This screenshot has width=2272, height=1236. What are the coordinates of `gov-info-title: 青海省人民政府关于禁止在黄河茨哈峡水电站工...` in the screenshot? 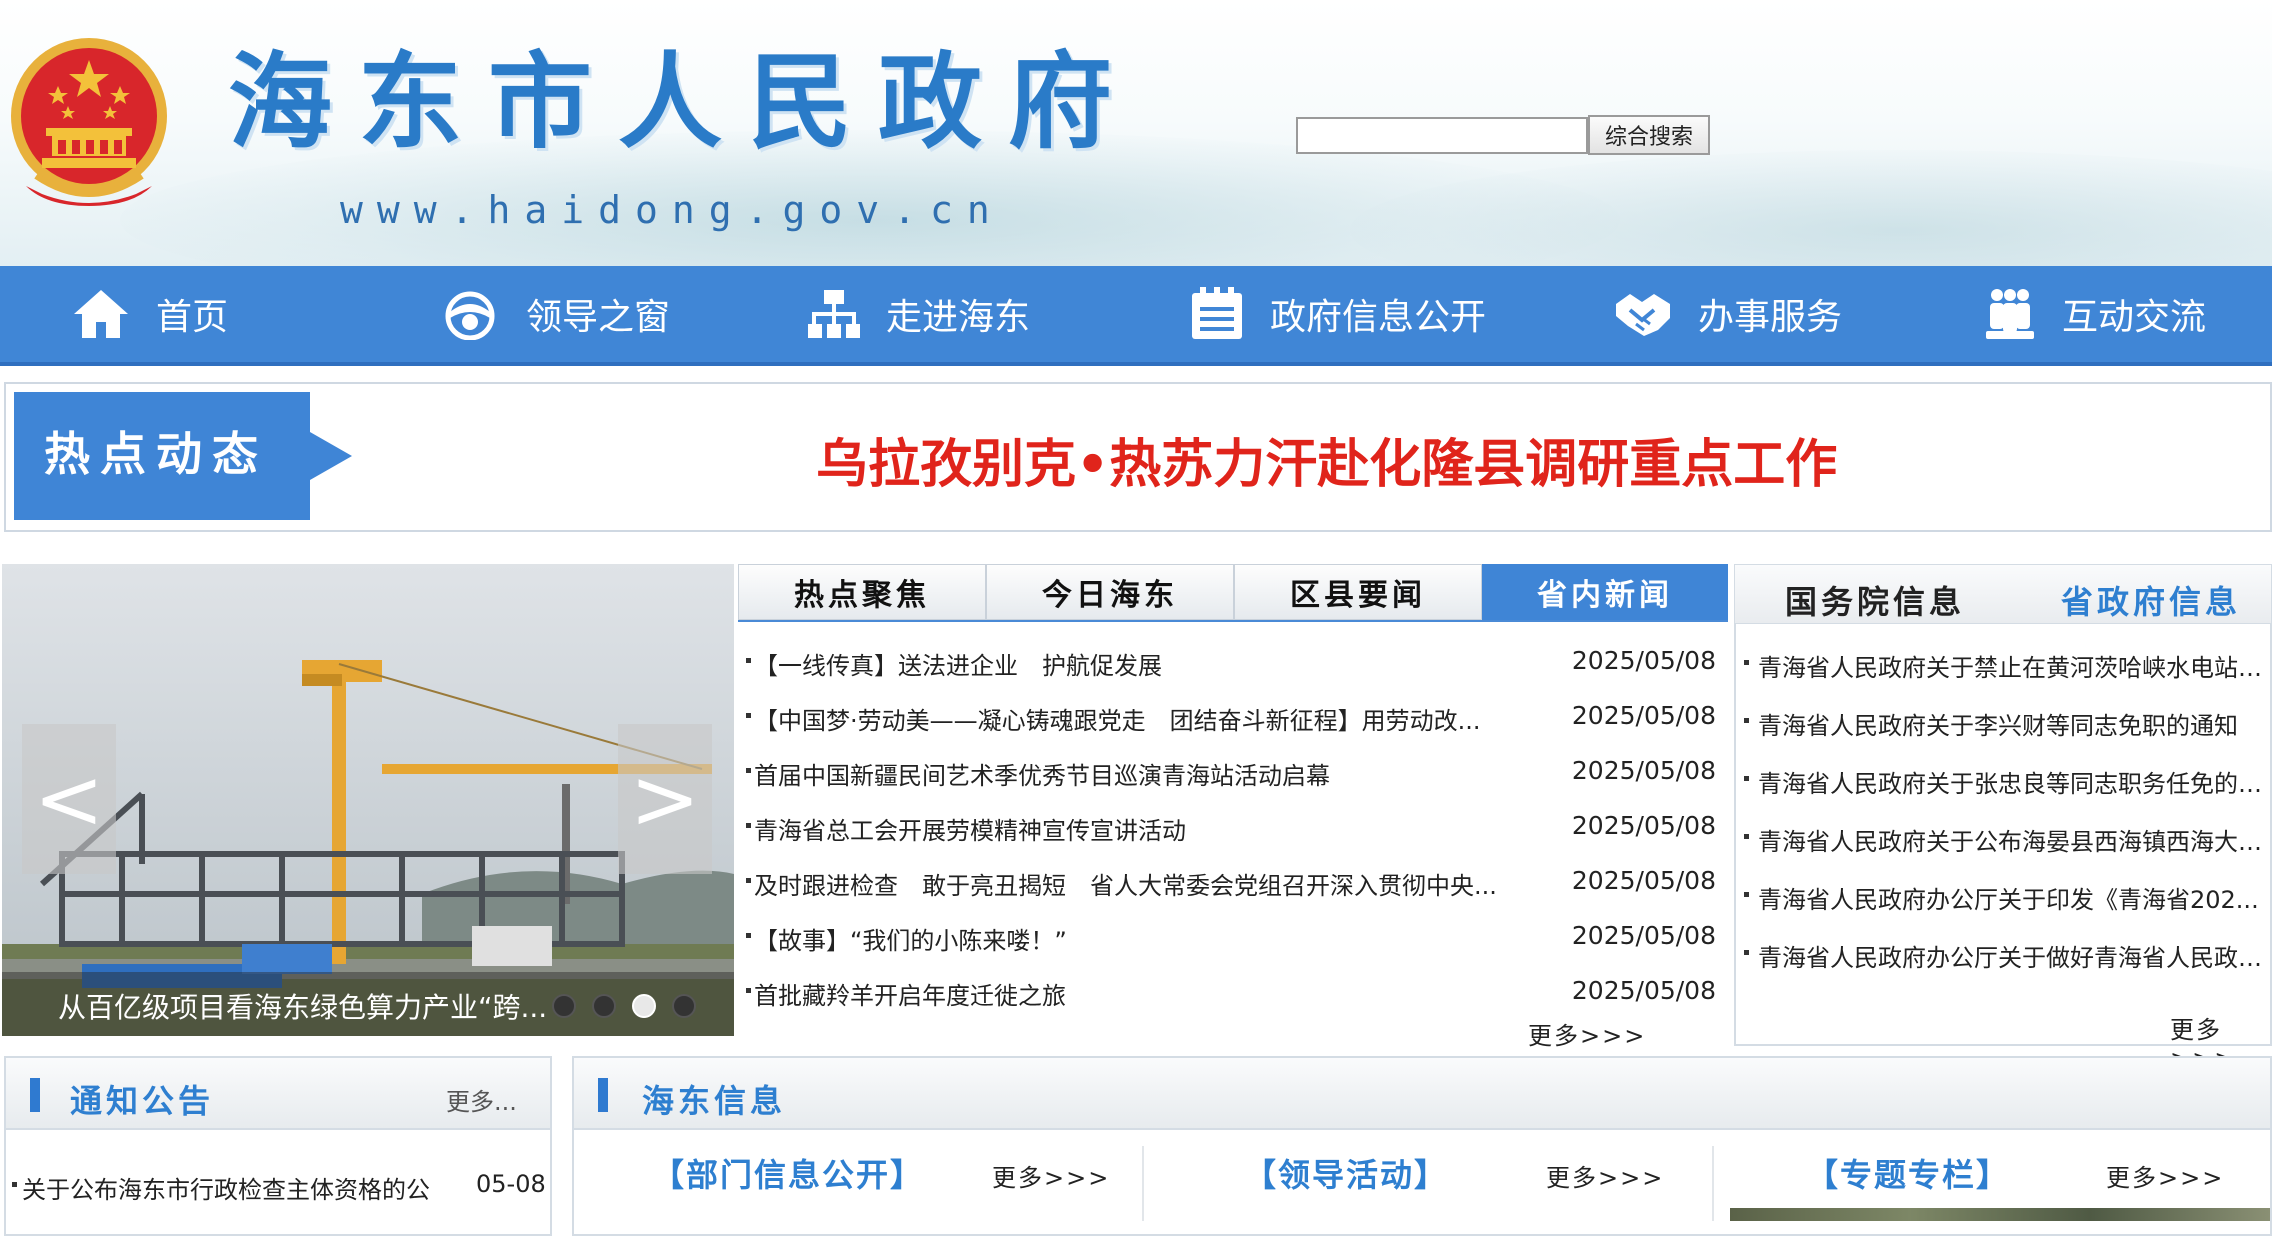 It's located at (2010, 665).